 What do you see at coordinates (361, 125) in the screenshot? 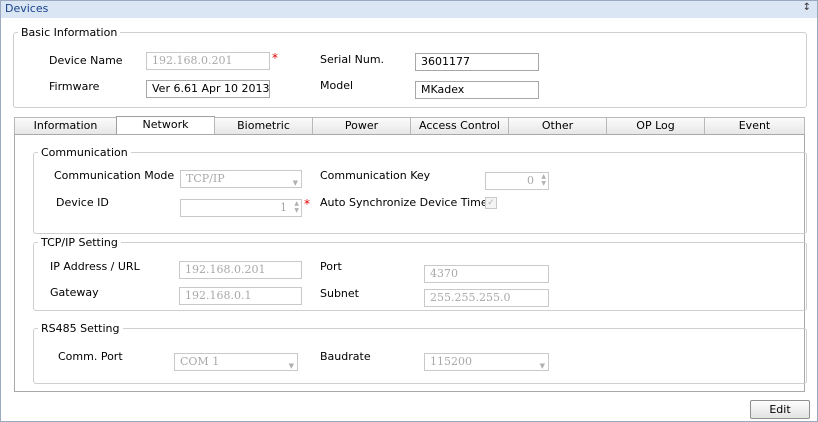
I see `tab-power: Power` at bounding box center [361, 125].